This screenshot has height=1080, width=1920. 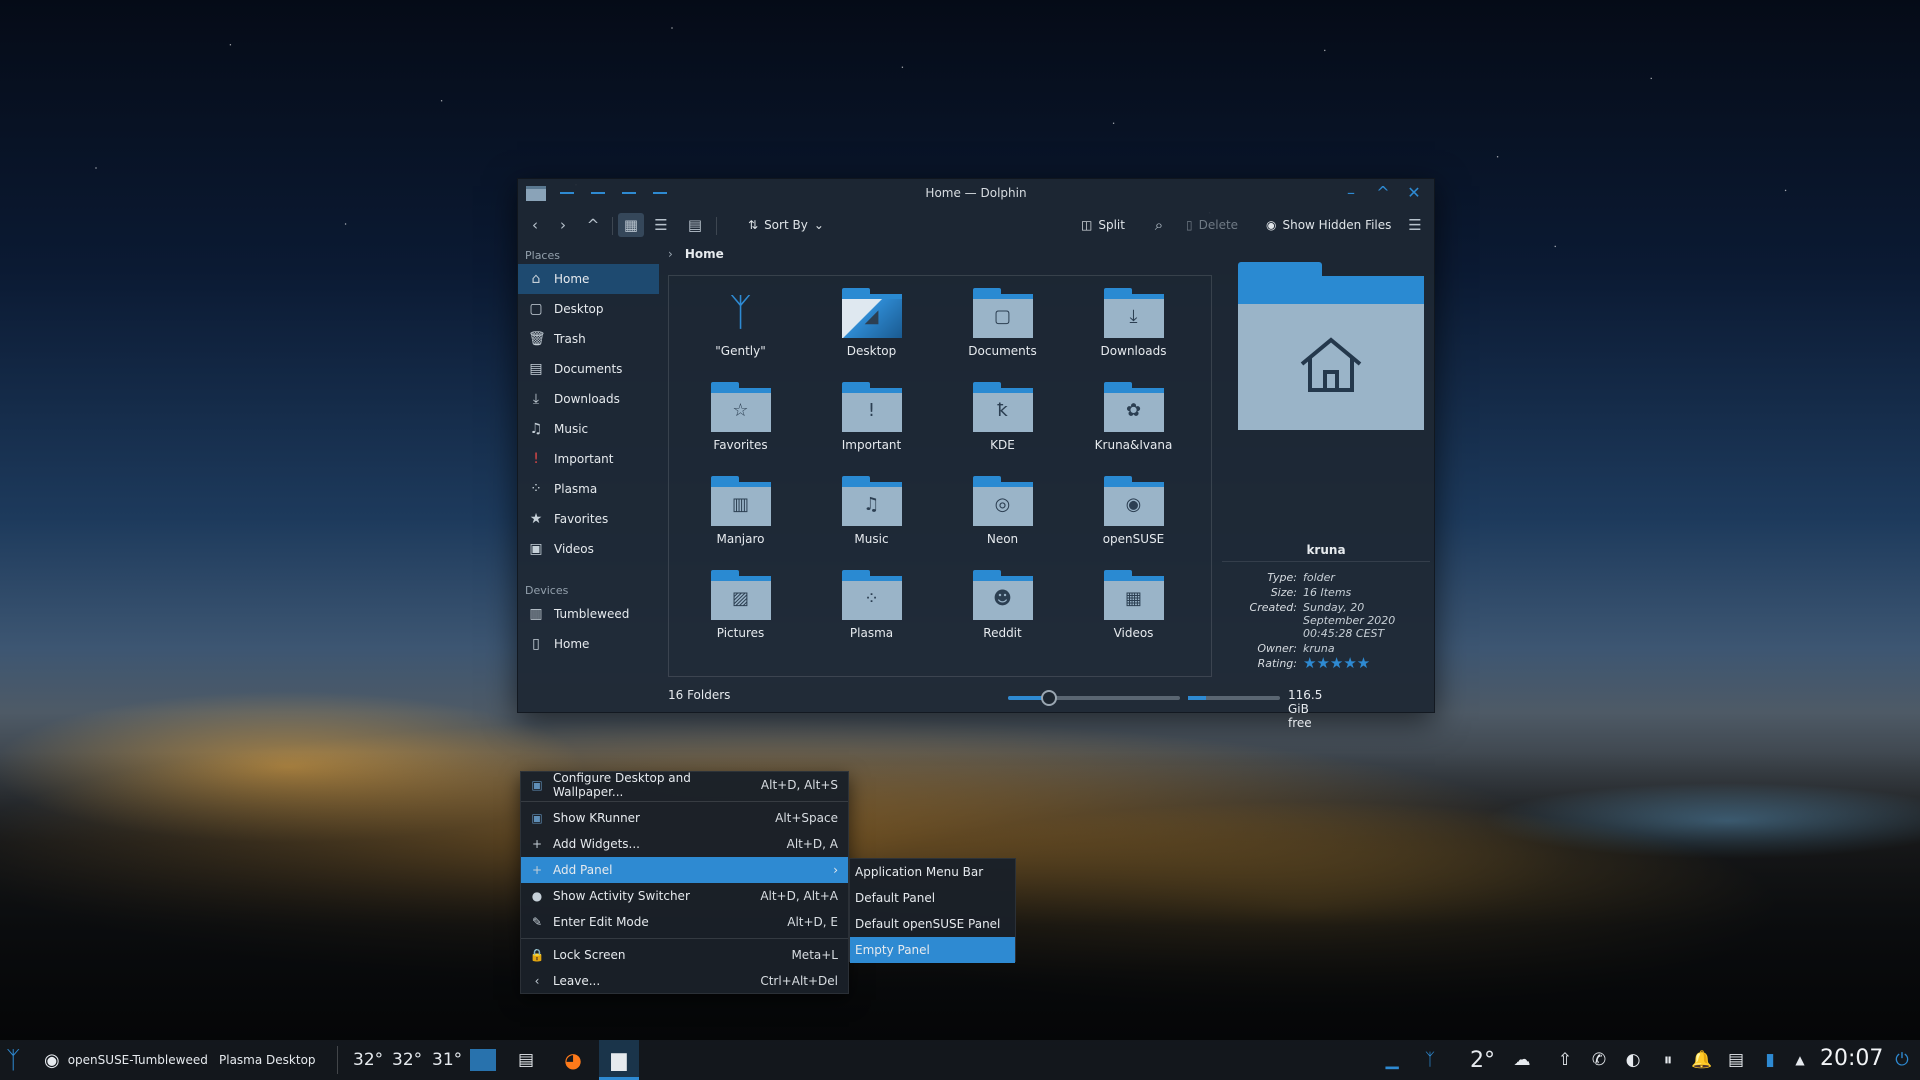 What do you see at coordinates (590, 369) in the screenshot?
I see `places-item-documents: ▤ Documents` at bounding box center [590, 369].